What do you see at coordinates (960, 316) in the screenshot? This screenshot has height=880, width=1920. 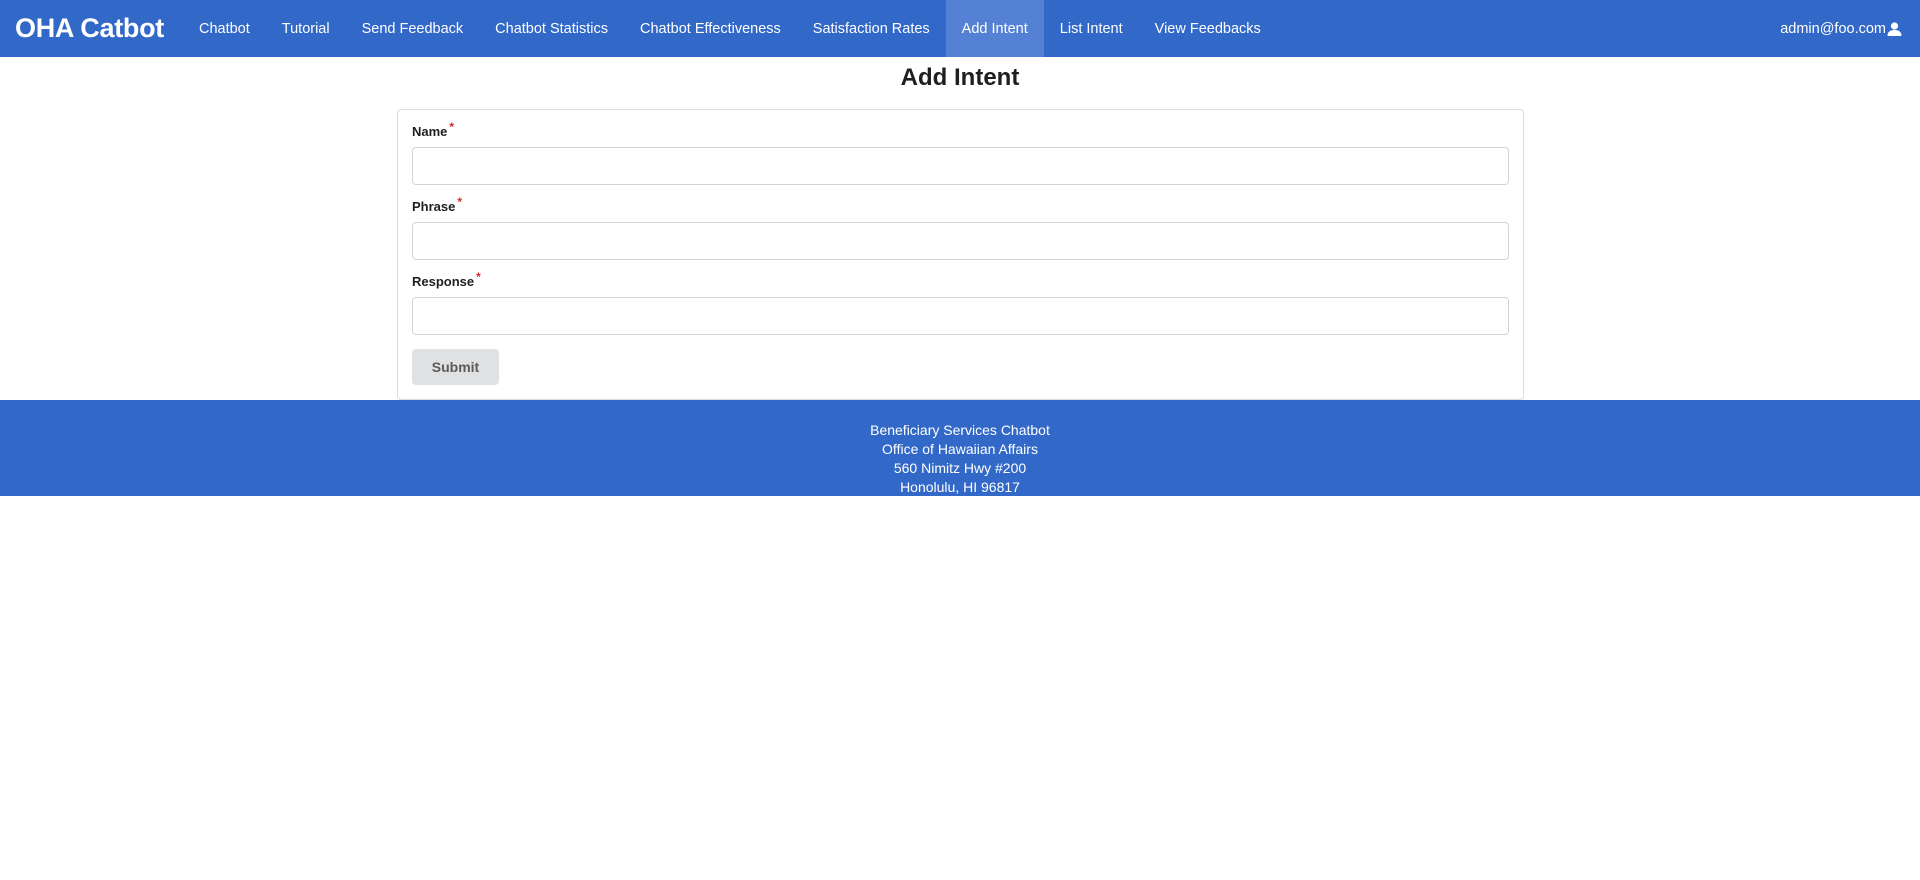 I see `response-input` at bounding box center [960, 316].